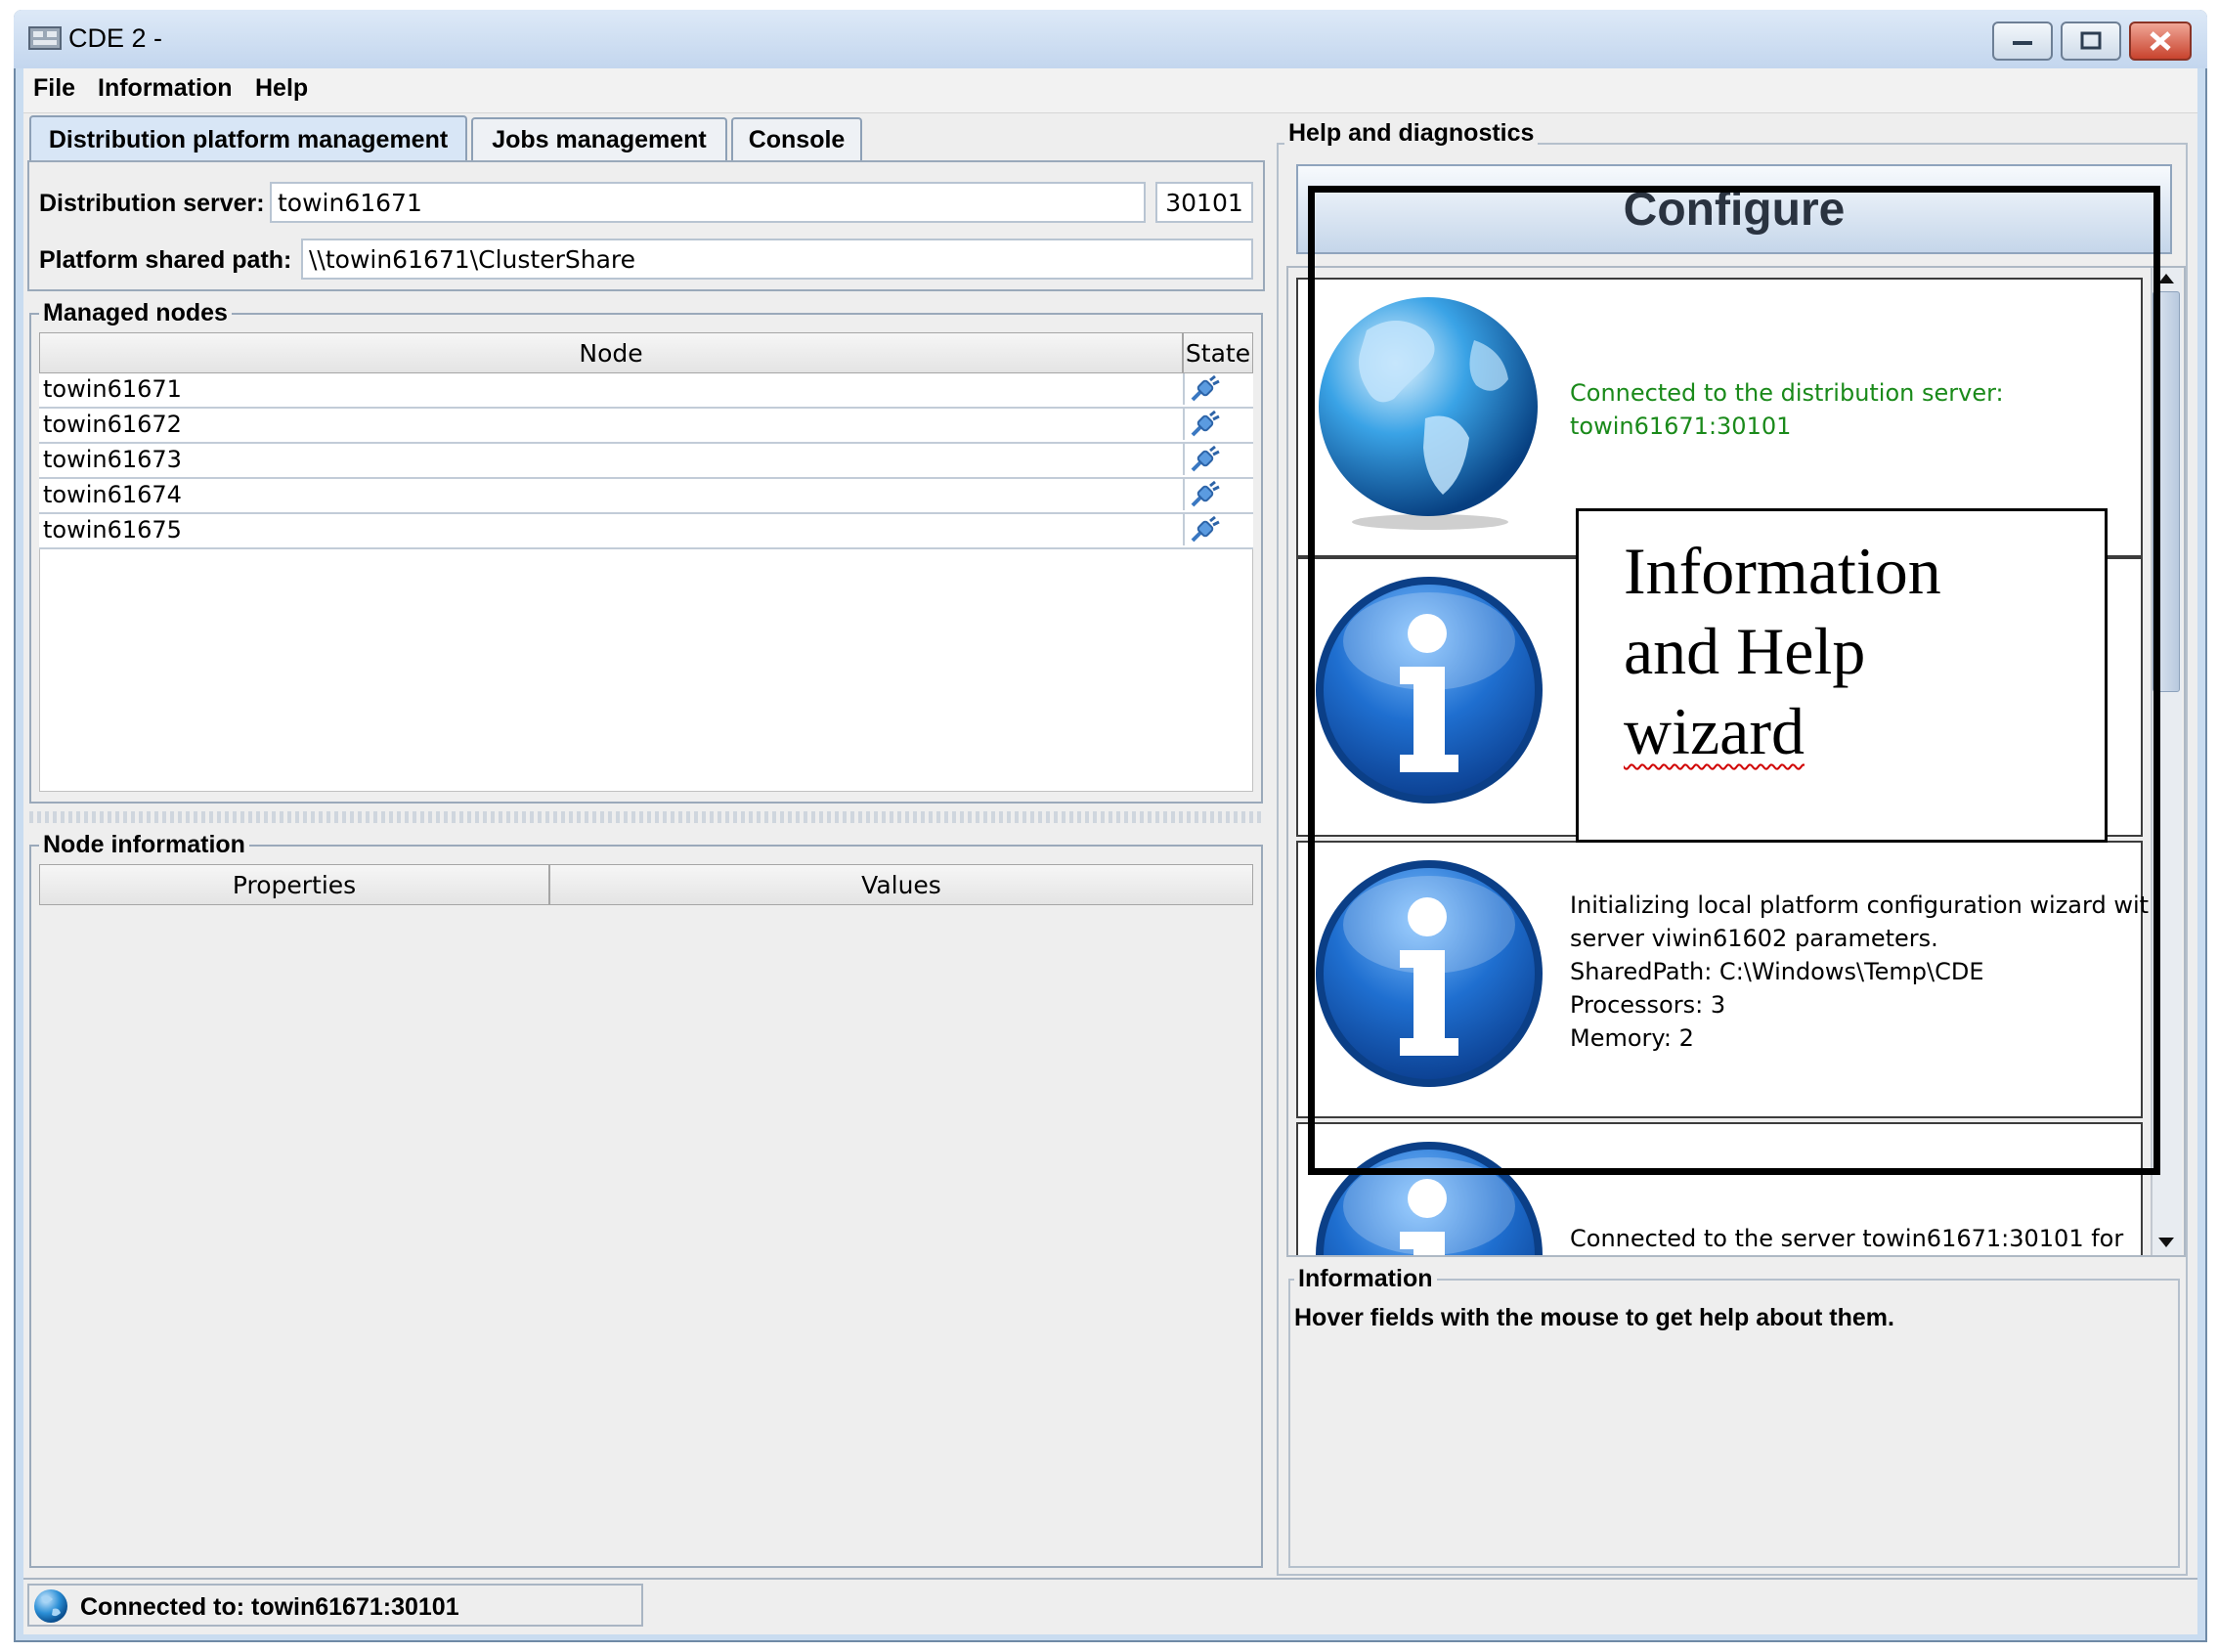  I want to click on node-name: towin61675, so click(112, 529).